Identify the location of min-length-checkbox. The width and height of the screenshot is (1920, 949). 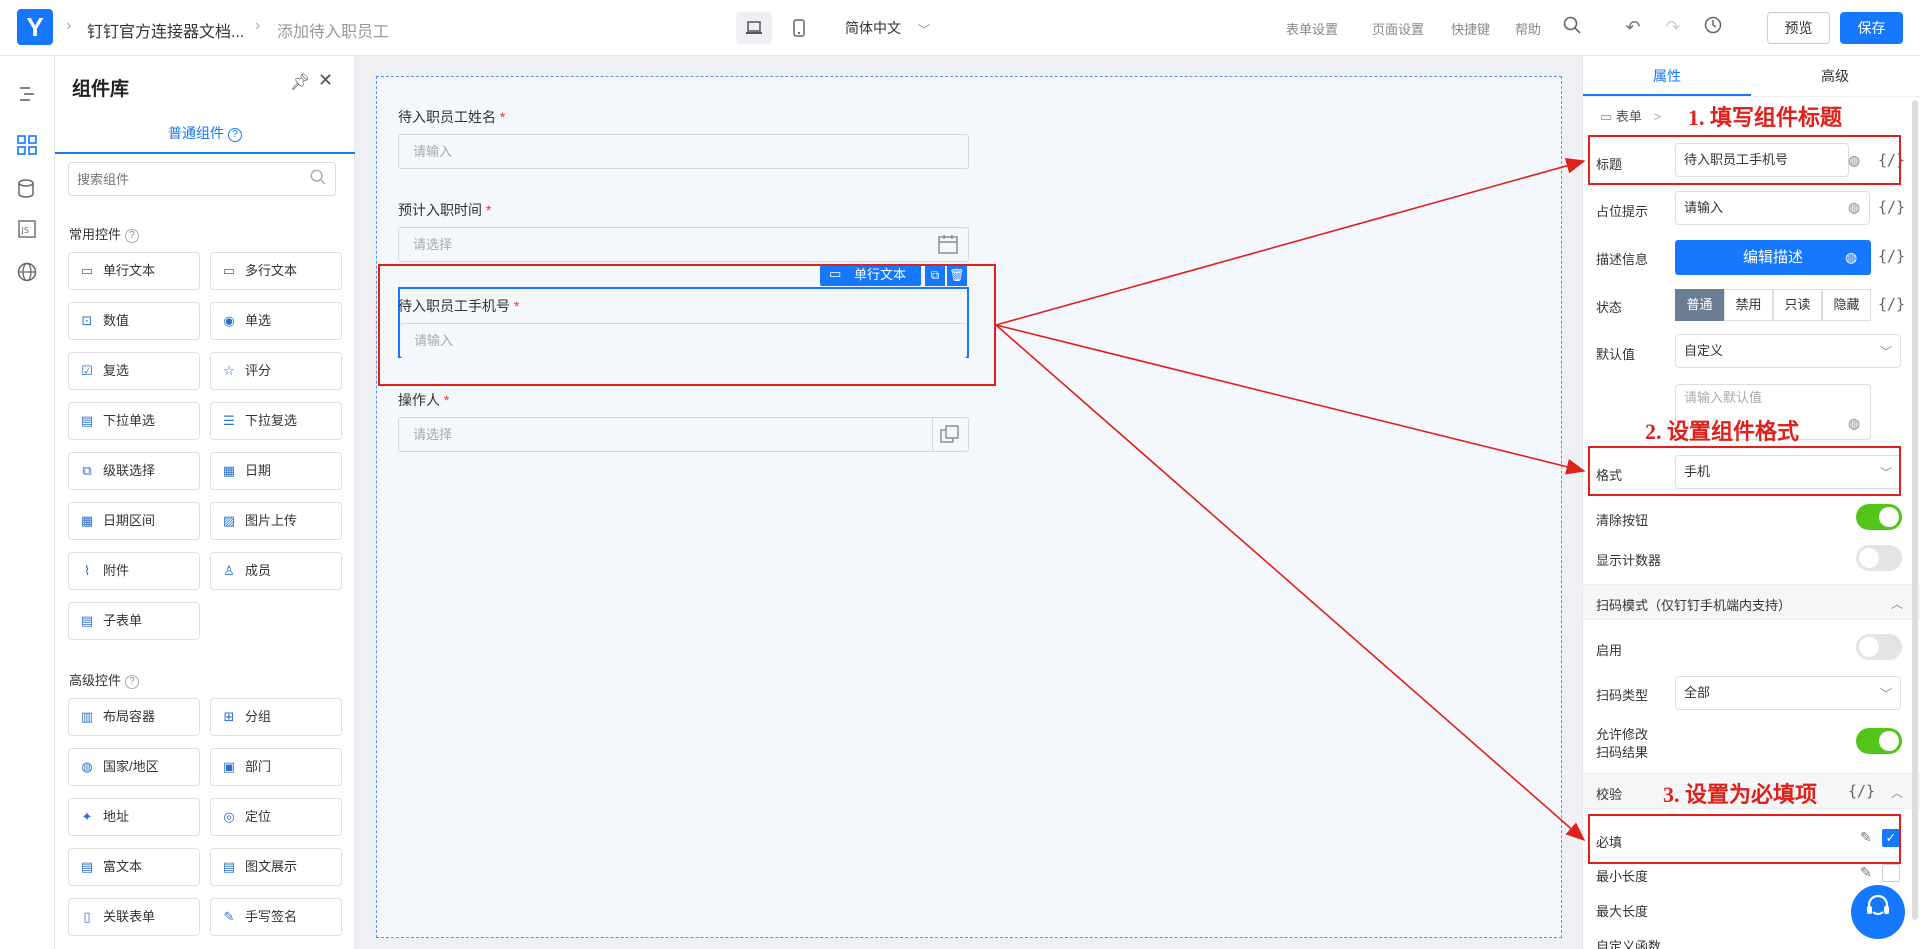
(1891, 873).